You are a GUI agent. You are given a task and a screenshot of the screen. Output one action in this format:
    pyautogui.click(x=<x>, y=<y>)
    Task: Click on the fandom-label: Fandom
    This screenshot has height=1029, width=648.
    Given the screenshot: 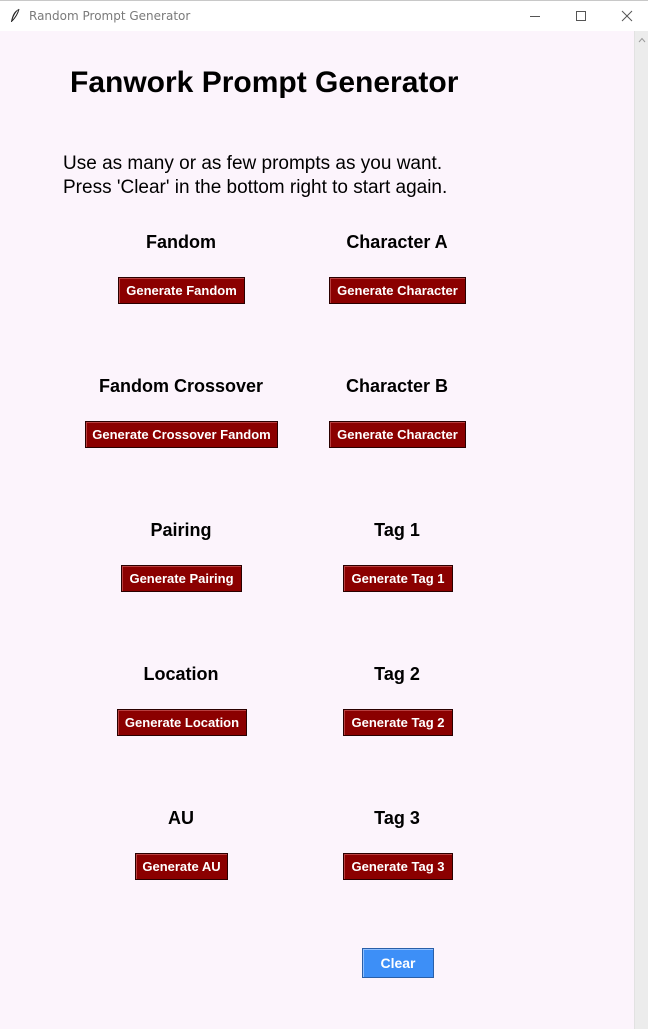 What is the action you would take?
    pyautogui.click(x=181, y=242)
    